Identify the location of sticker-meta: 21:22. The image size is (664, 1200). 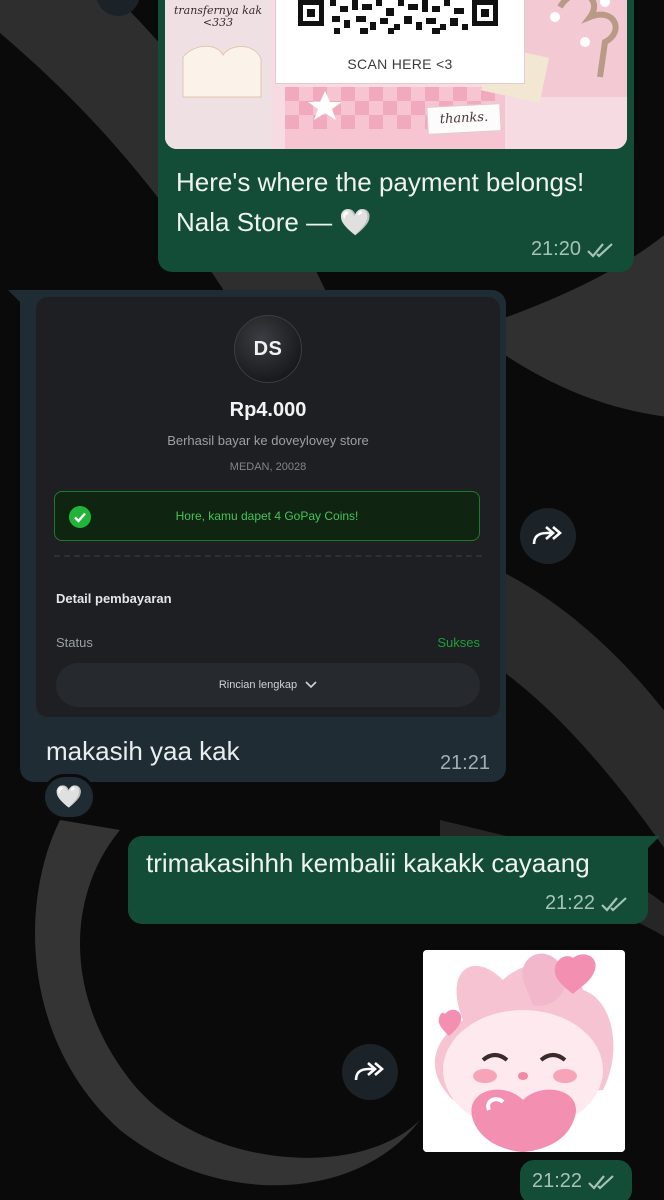
(576, 1180).